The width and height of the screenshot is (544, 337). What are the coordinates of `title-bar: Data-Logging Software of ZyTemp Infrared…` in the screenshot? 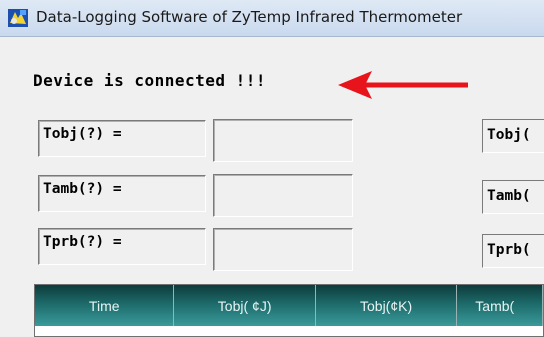 It's located at (272, 18).